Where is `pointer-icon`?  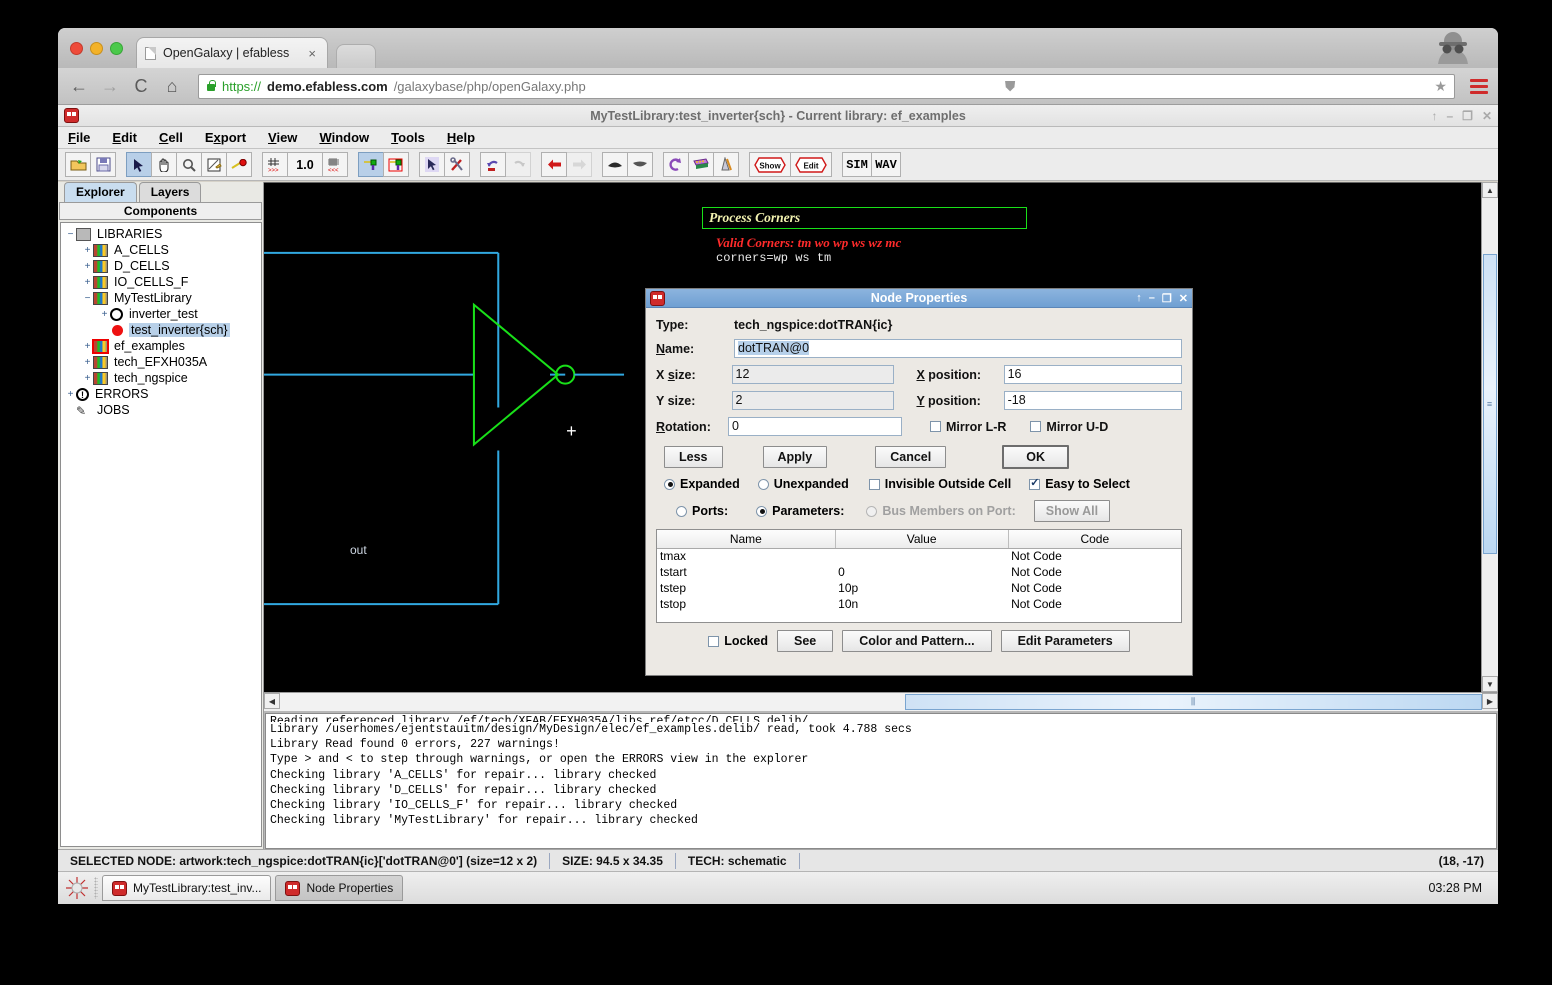 pointer-icon is located at coordinates (139, 164).